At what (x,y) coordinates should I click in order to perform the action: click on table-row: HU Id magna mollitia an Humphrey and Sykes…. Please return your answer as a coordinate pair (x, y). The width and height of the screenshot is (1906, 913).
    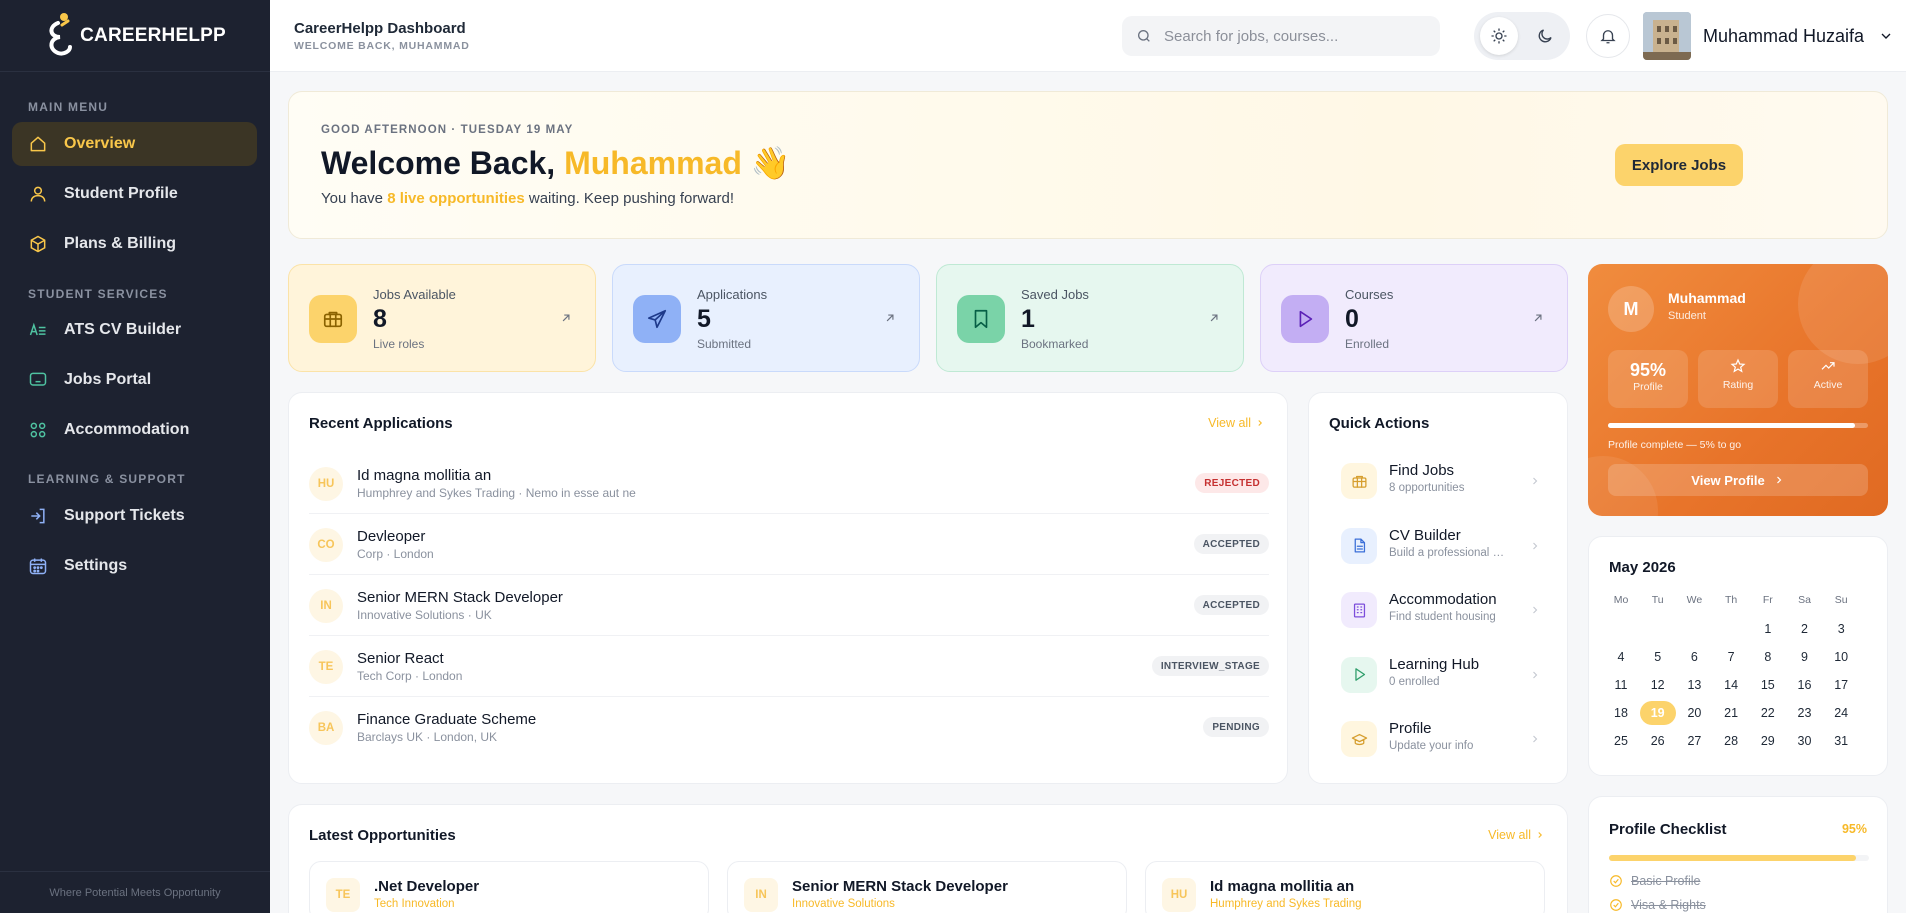
    Looking at the image, I should click on (789, 483).